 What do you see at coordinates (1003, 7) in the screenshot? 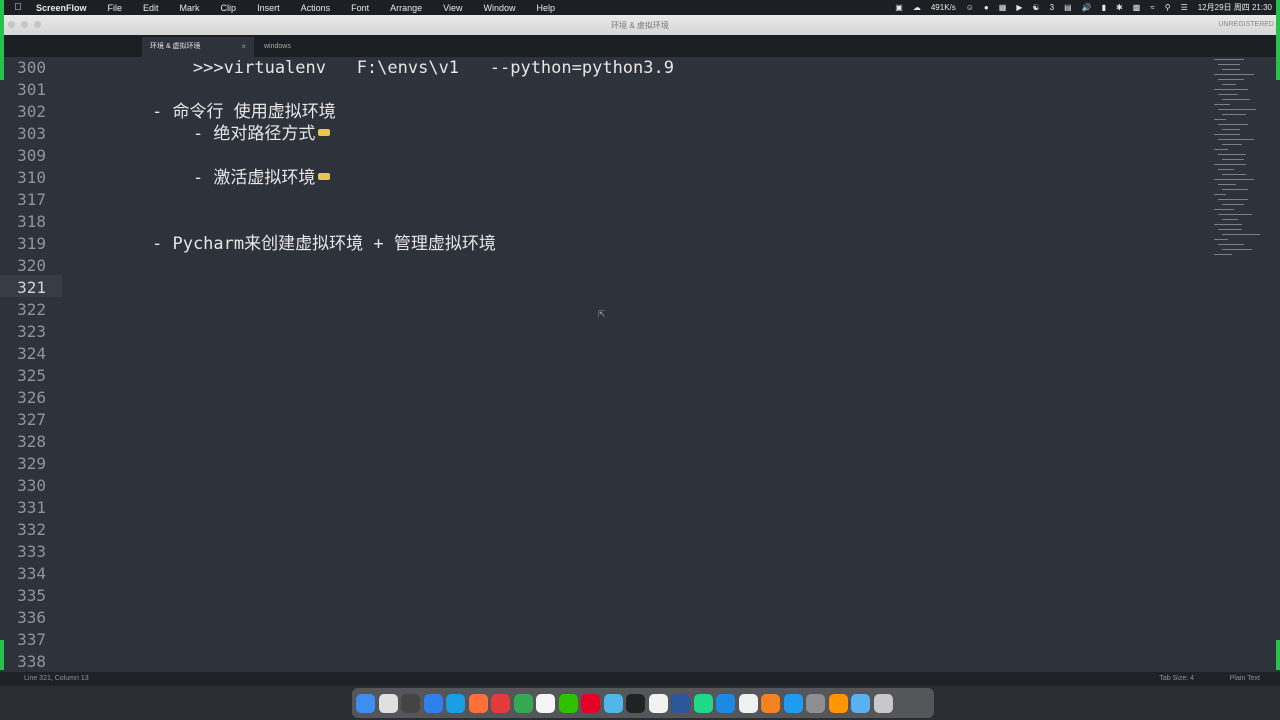
I see `grid-icon: ▦` at bounding box center [1003, 7].